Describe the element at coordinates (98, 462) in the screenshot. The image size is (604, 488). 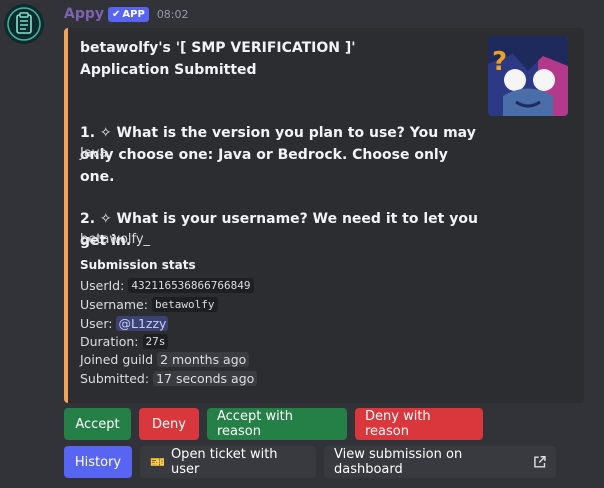
I see `history-button: History` at that location.